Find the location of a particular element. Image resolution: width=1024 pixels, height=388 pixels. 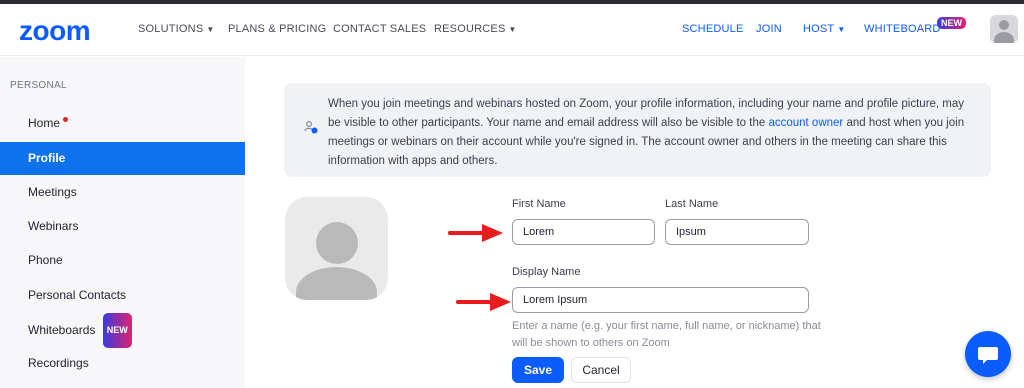

nav-whiteboard-label: WHITEBOARD is located at coordinates (902, 29).